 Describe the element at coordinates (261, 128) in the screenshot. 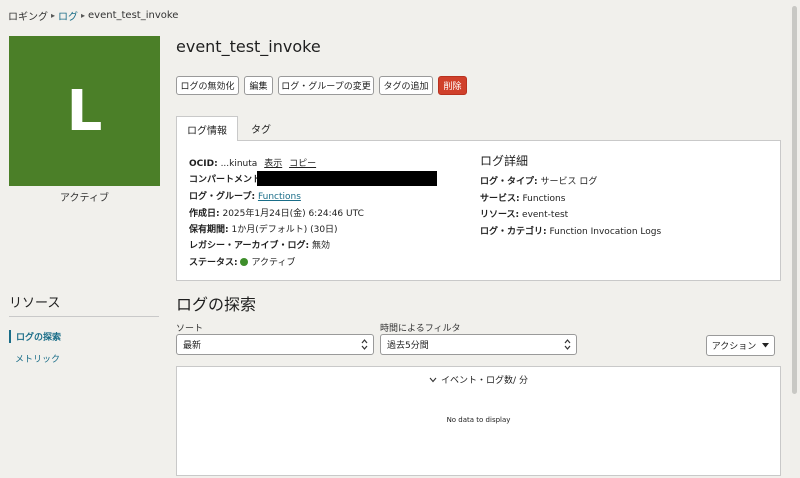

I see `tab-tags: タグ` at that location.